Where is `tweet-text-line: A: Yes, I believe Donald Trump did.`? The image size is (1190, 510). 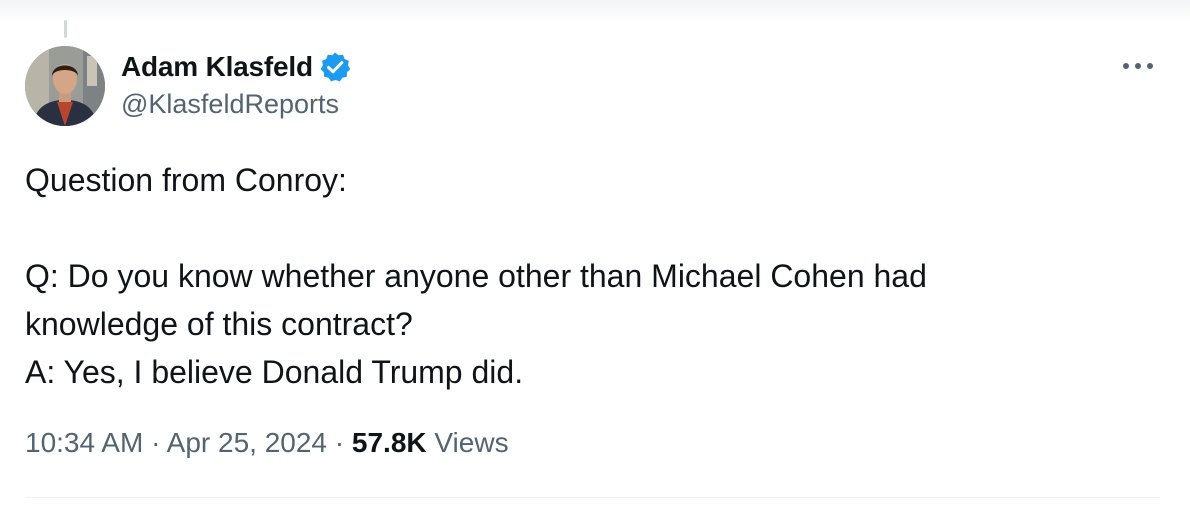
tweet-text-line: A: Yes, I believe Donald Trump did. is located at coordinates (274, 372).